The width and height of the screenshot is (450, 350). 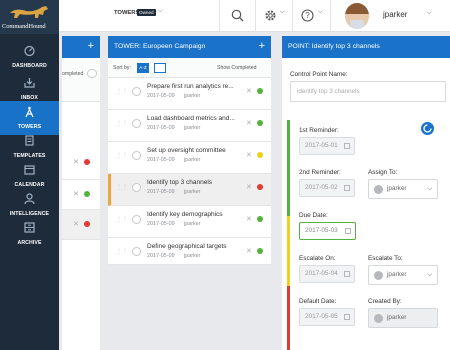 I want to click on escalate-on-value: 2017-05-04, so click(x=321, y=273).